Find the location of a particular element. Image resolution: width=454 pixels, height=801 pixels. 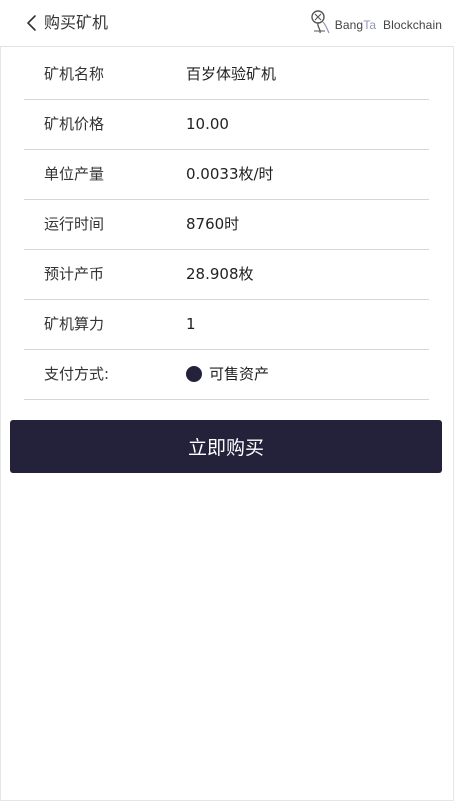

detail-row-unit-output: 单位产量 0.0033枚/时 is located at coordinates (226, 175).